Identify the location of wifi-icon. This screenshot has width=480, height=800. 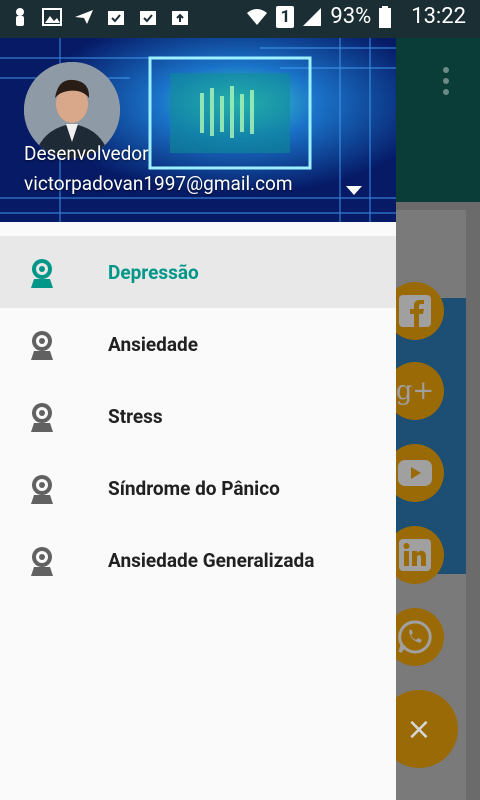
(257, 16).